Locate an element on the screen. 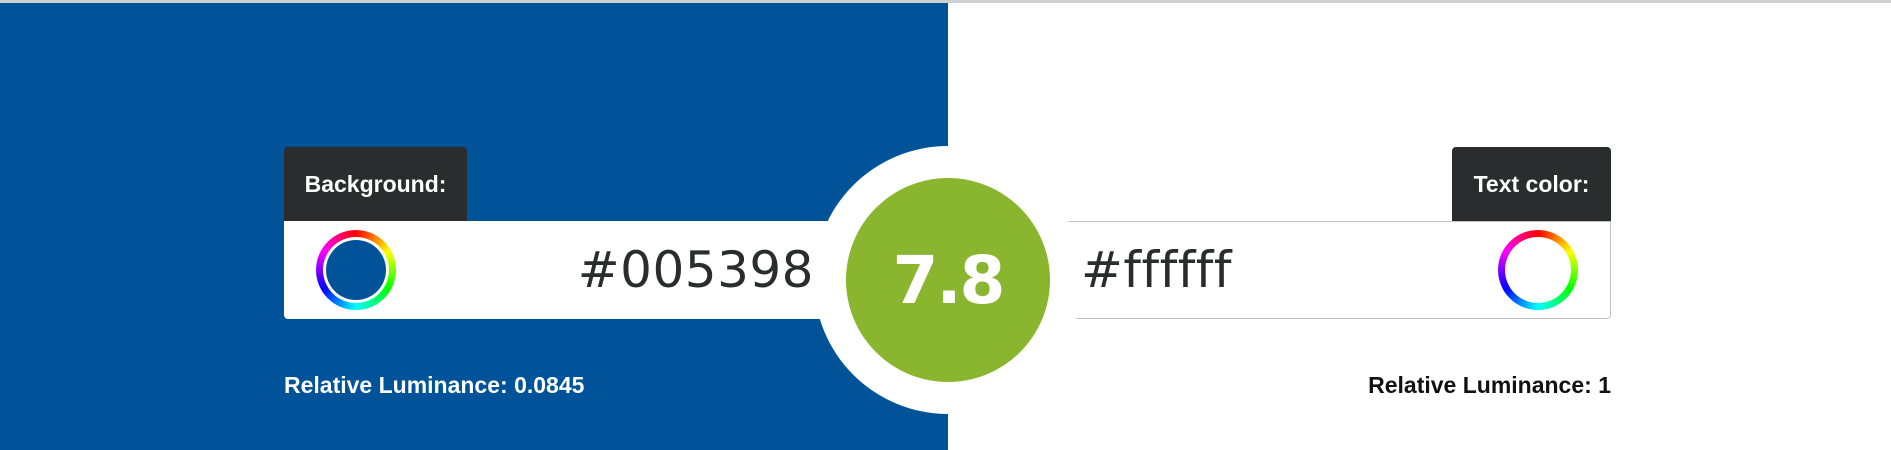  text-color-wheel-icon is located at coordinates (1538, 270).